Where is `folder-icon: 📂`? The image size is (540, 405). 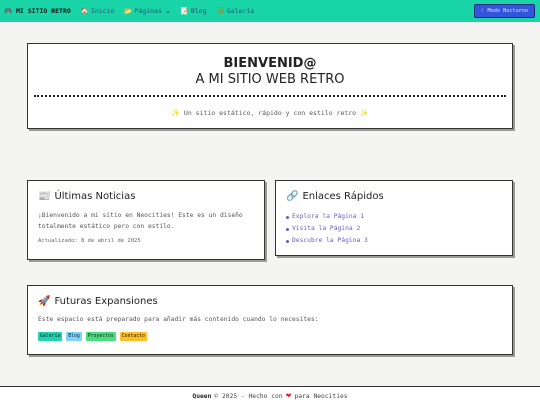
folder-icon: 📂 is located at coordinates (128, 11).